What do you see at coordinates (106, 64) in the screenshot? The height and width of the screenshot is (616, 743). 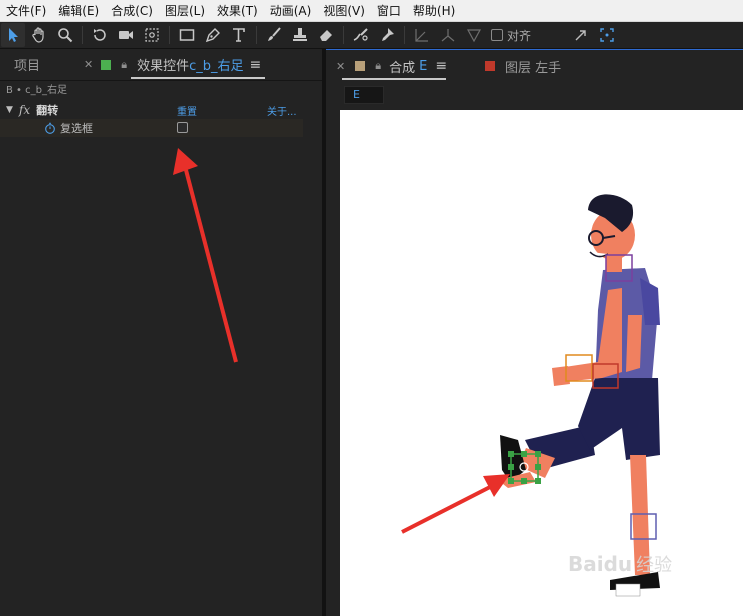 I see `label-color-swatch` at bounding box center [106, 64].